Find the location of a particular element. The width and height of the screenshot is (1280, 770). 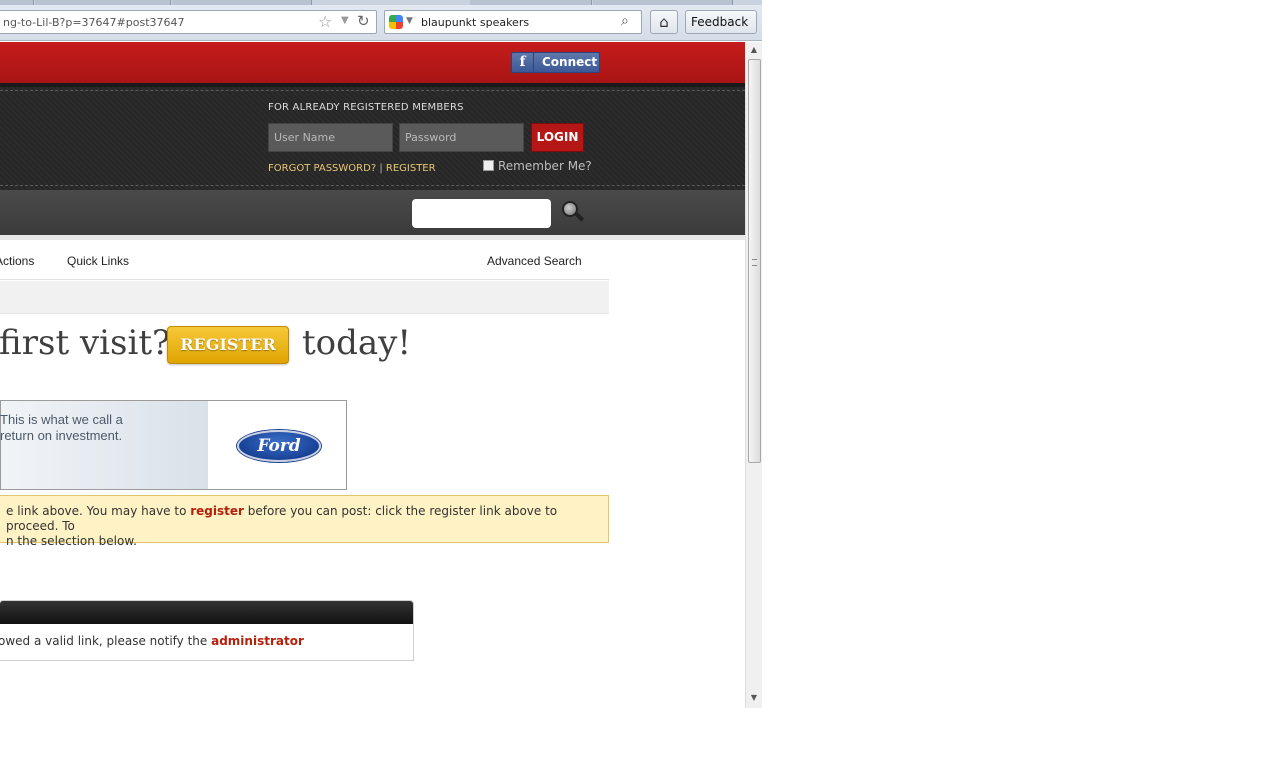

register-button: REGISTER is located at coordinates (228, 345).